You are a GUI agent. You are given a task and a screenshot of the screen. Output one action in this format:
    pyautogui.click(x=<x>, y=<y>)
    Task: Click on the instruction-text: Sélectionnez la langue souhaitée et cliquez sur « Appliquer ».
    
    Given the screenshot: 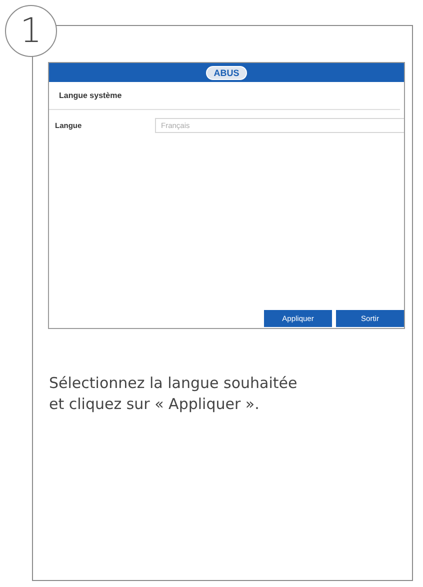 What is the action you would take?
    pyautogui.click(x=173, y=394)
    